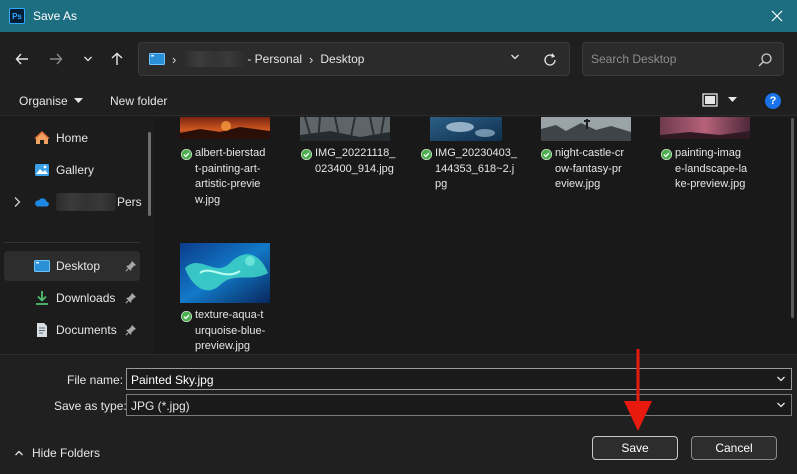 The height and width of the screenshot is (474, 797). What do you see at coordinates (342, 59) in the screenshot?
I see `breadcrumb-desktop: Desktop` at bounding box center [342, 59].